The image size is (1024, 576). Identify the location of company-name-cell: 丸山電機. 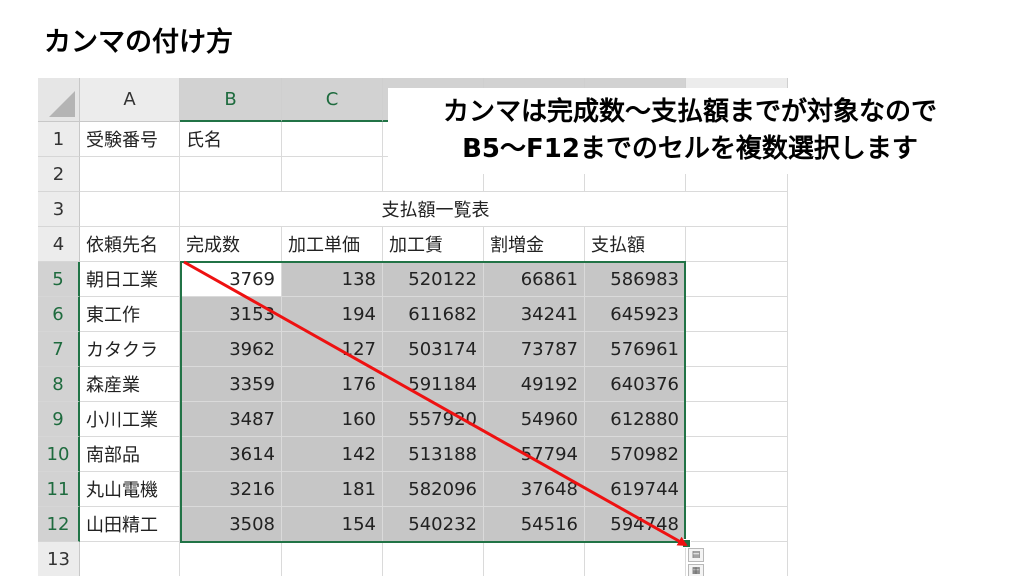
(130, 489).